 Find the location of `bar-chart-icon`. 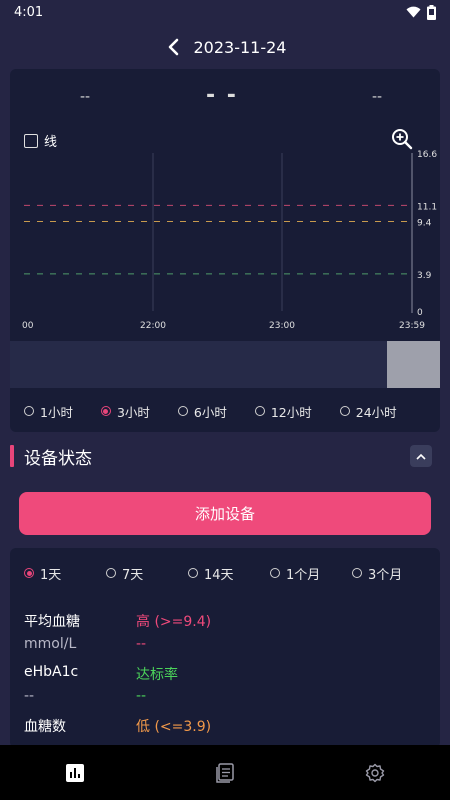

bar-chart-icon is located at coordinates (75, 772).